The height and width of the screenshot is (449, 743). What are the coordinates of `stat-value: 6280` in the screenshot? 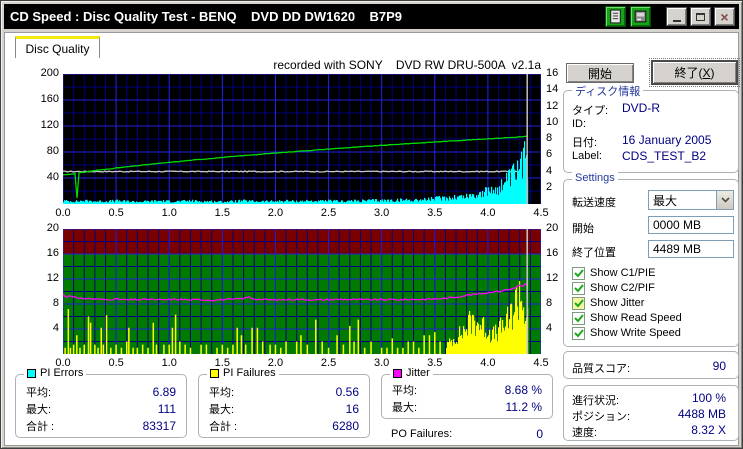 It's located at (345, 425).